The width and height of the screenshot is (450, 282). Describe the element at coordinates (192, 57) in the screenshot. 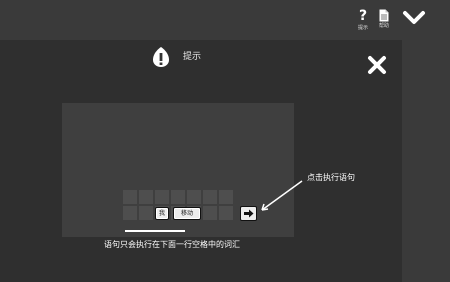

I see `hint-title: 提示` at that location.